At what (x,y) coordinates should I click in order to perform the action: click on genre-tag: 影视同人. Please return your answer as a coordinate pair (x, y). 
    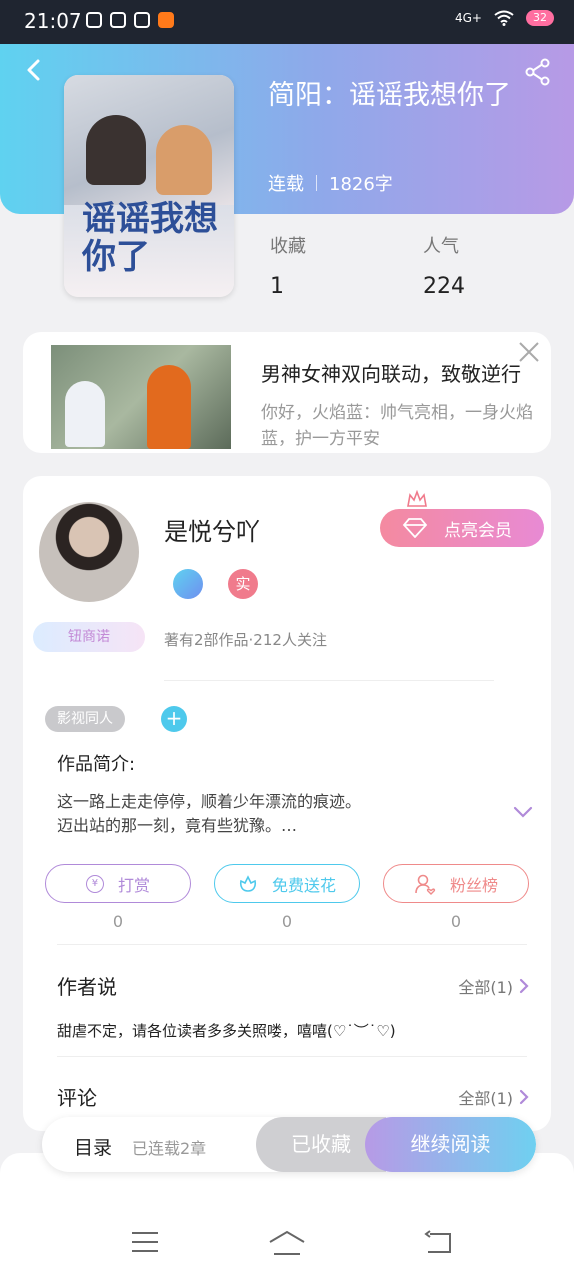
    Looking at the image, I should click on (85, 719).